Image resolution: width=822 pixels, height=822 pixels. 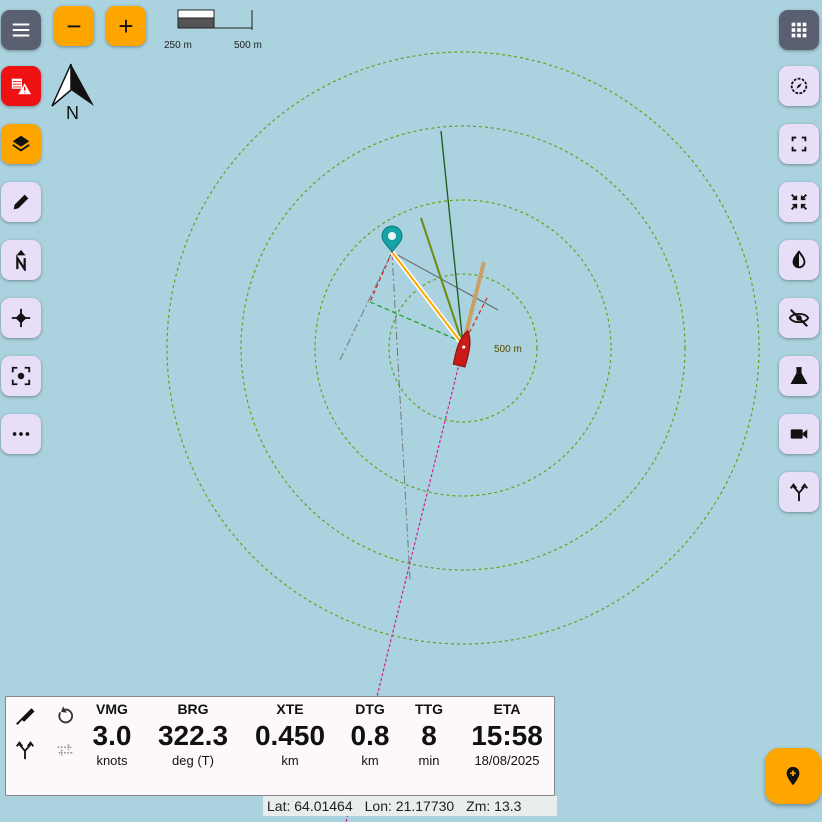 I want to click on brg-column: BRG 322.3 deg (T), so click(x=193, y=735).